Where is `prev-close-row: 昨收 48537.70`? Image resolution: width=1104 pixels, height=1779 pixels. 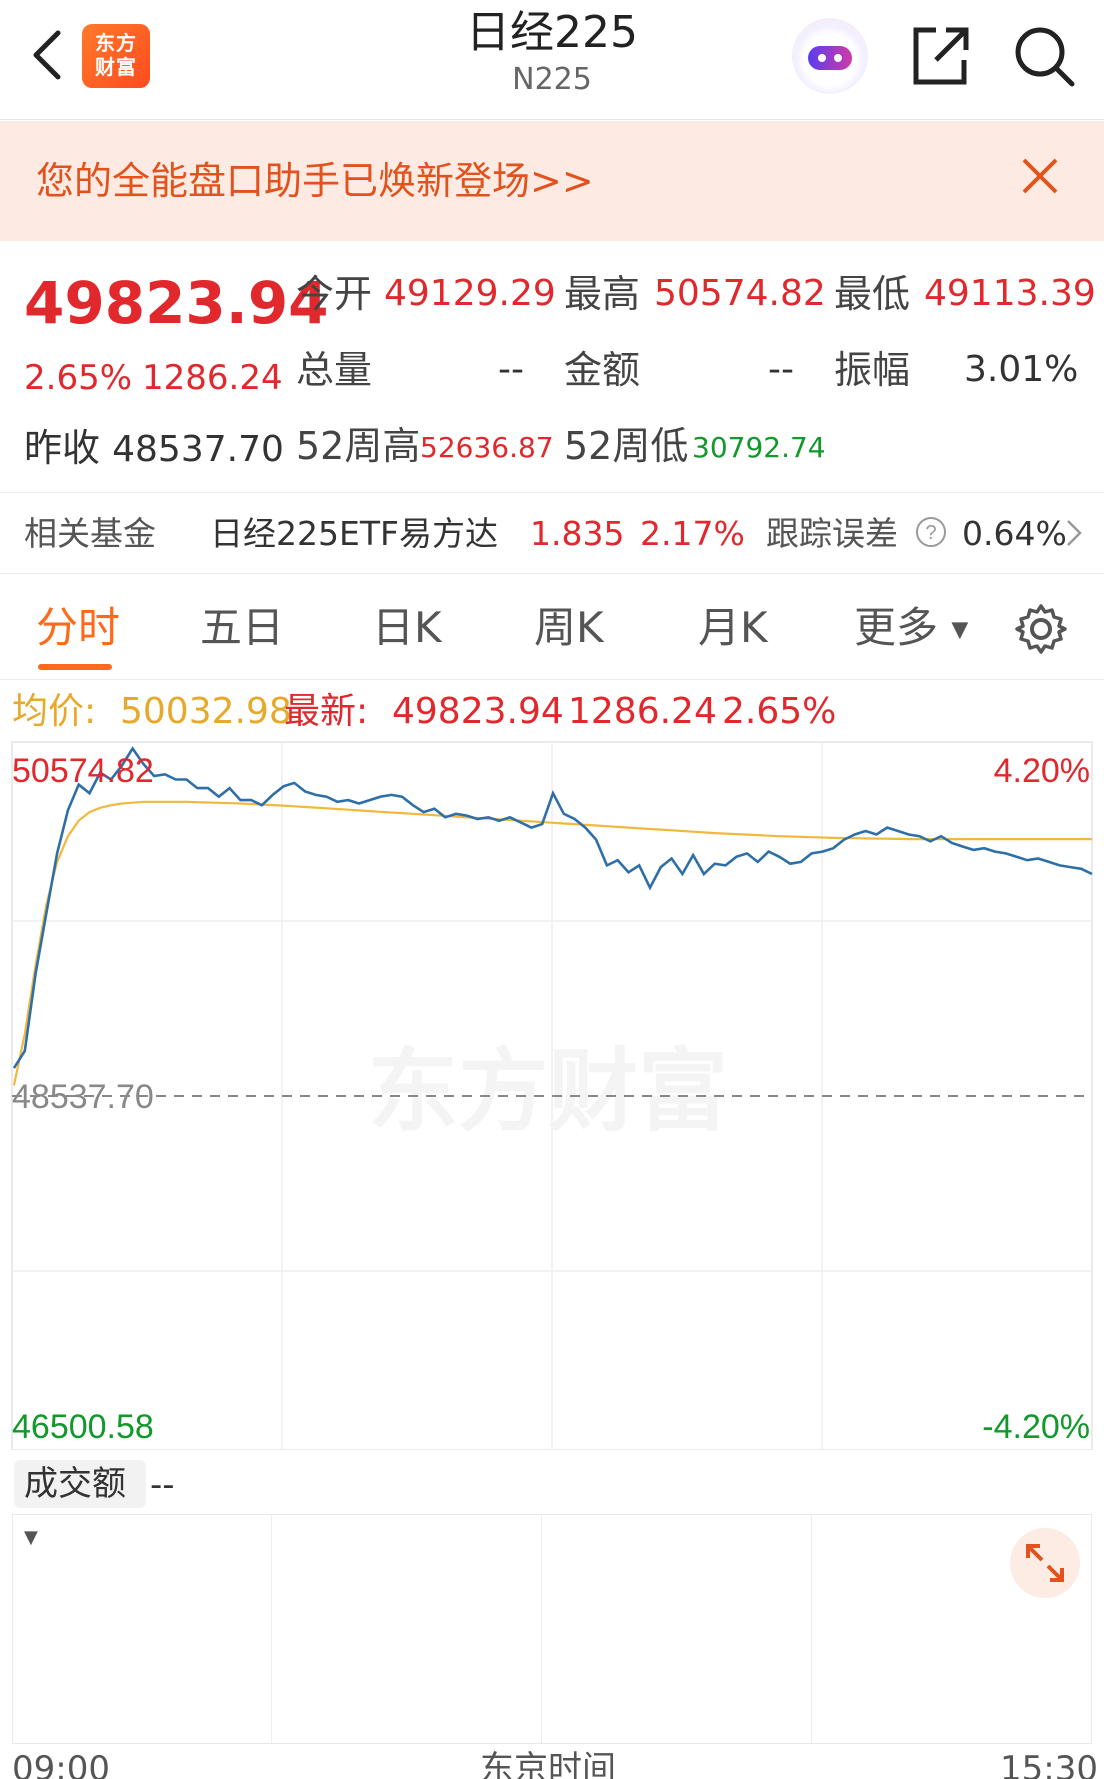
prev-close-row: 昨收 48537.70 is located at coordinates (154, 449).